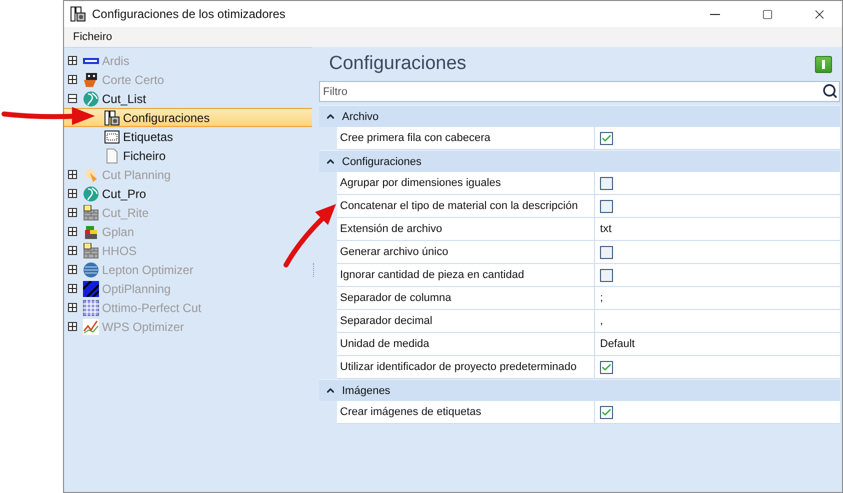 The height and width of the screenshot is (493, 843). I want to click on property-label: Generar archivo único, so click(466, 252).